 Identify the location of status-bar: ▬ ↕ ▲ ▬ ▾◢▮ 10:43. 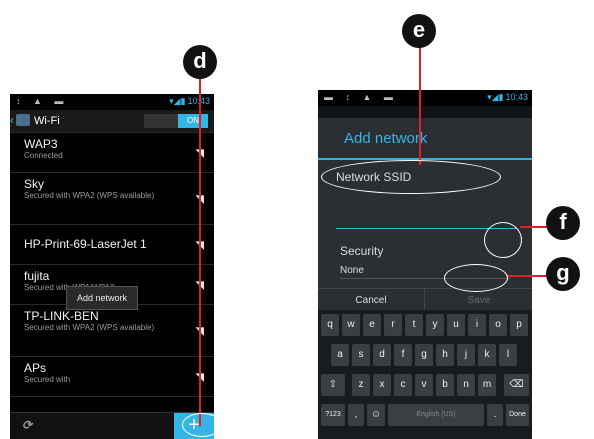
(425, 98).